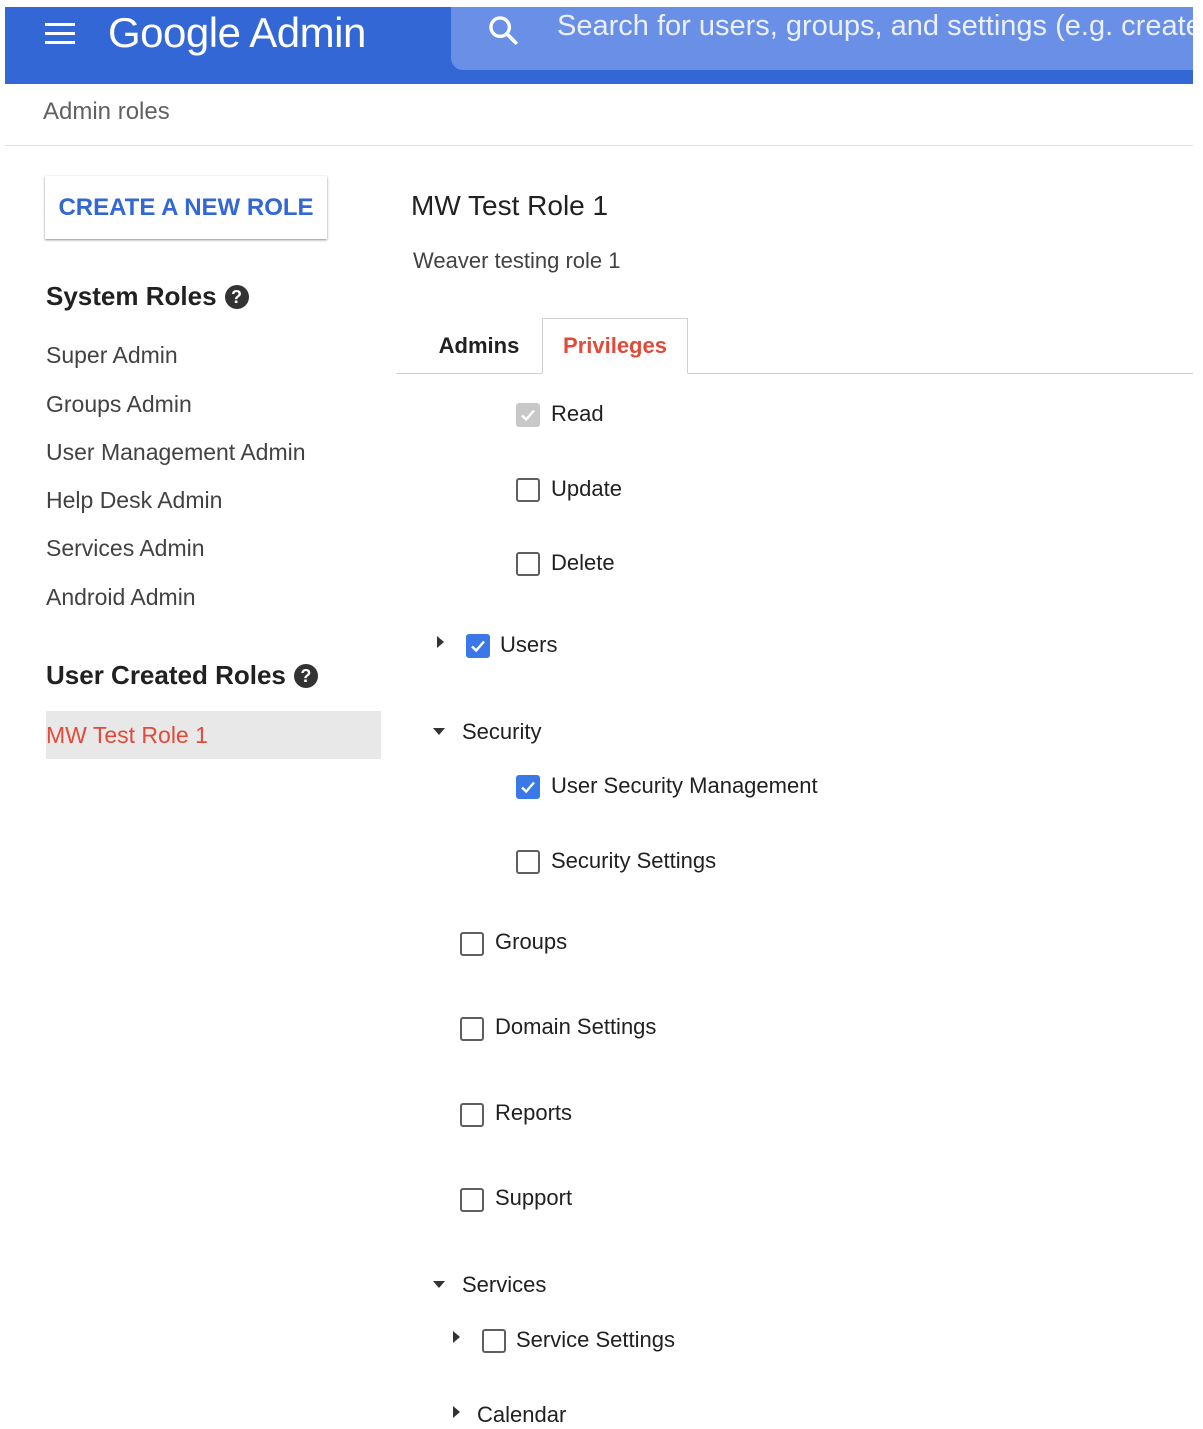  I want to click on users-checkbox, so click(478, 646).